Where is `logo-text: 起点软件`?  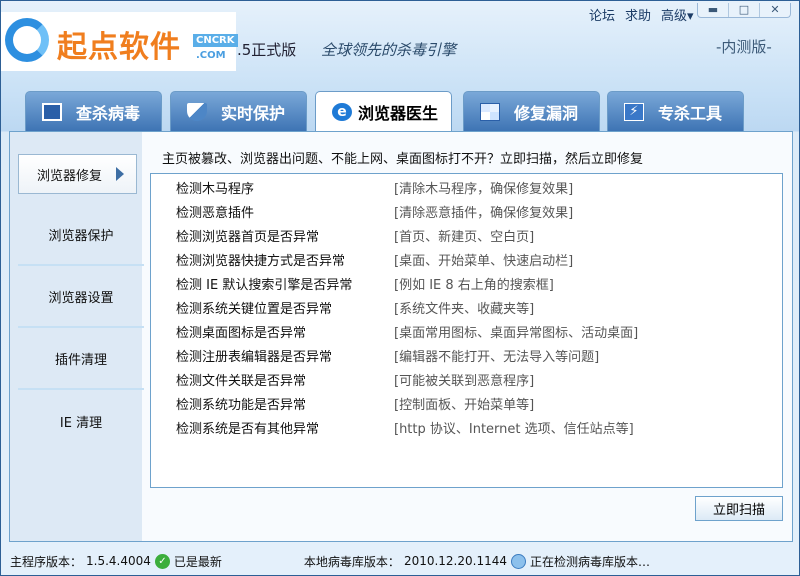 logo-text: 起点软件 is located at coordinates (119, 47).